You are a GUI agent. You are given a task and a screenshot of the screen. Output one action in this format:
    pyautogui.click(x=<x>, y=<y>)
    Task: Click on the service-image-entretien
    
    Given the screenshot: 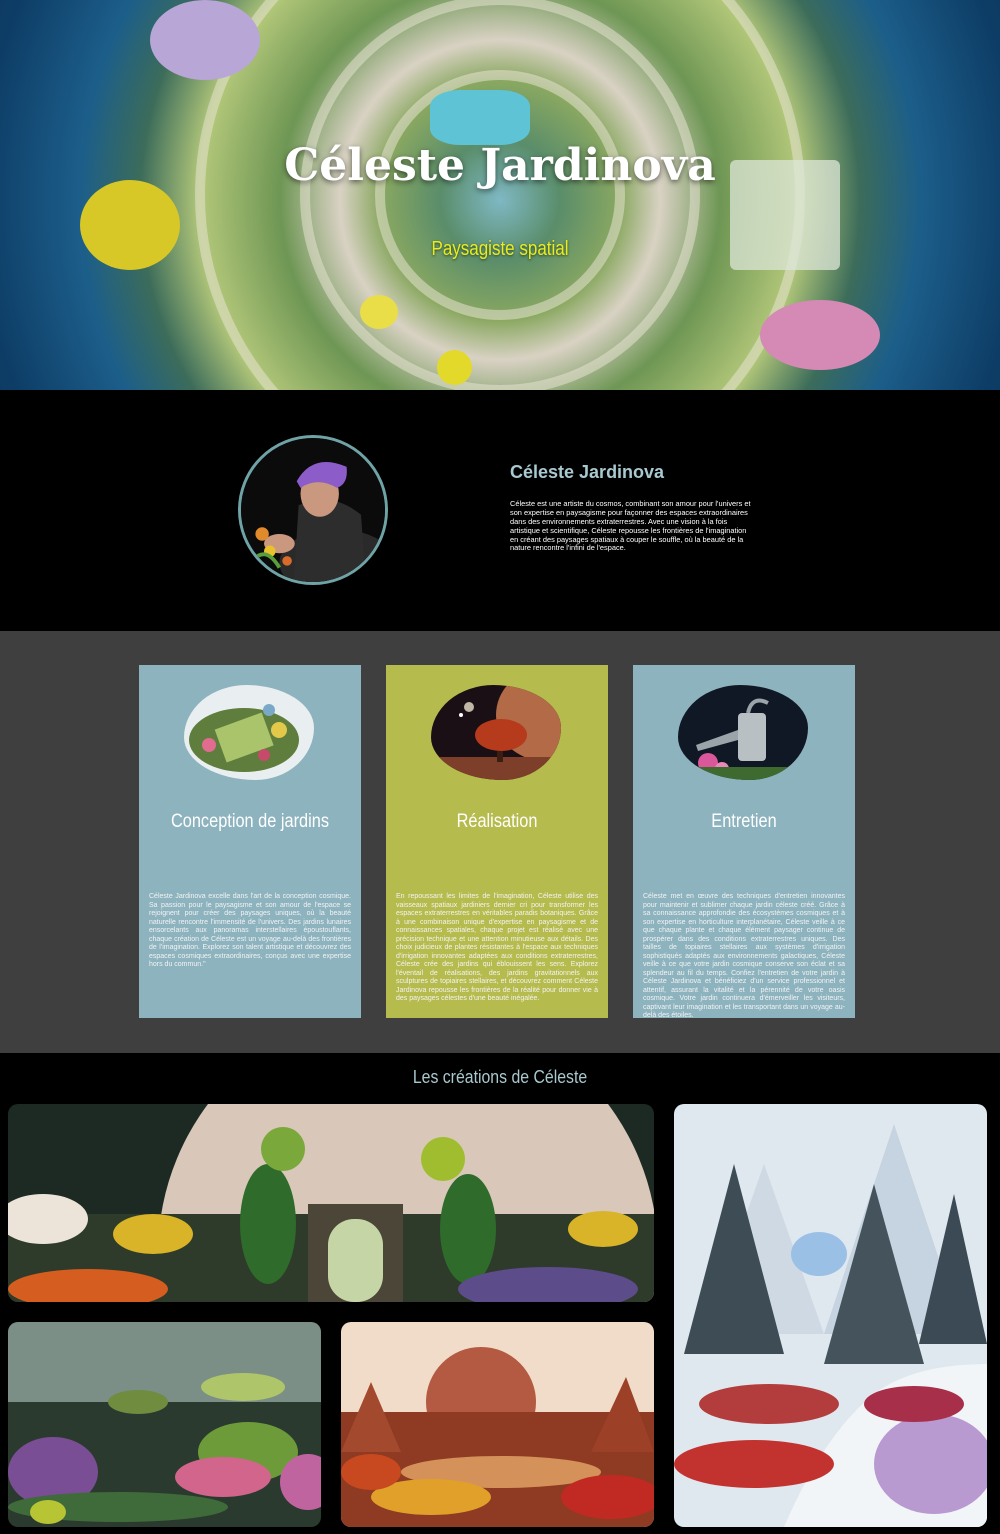 What is the action you would take?
    pyautogui.click(x=743, y=732)
    